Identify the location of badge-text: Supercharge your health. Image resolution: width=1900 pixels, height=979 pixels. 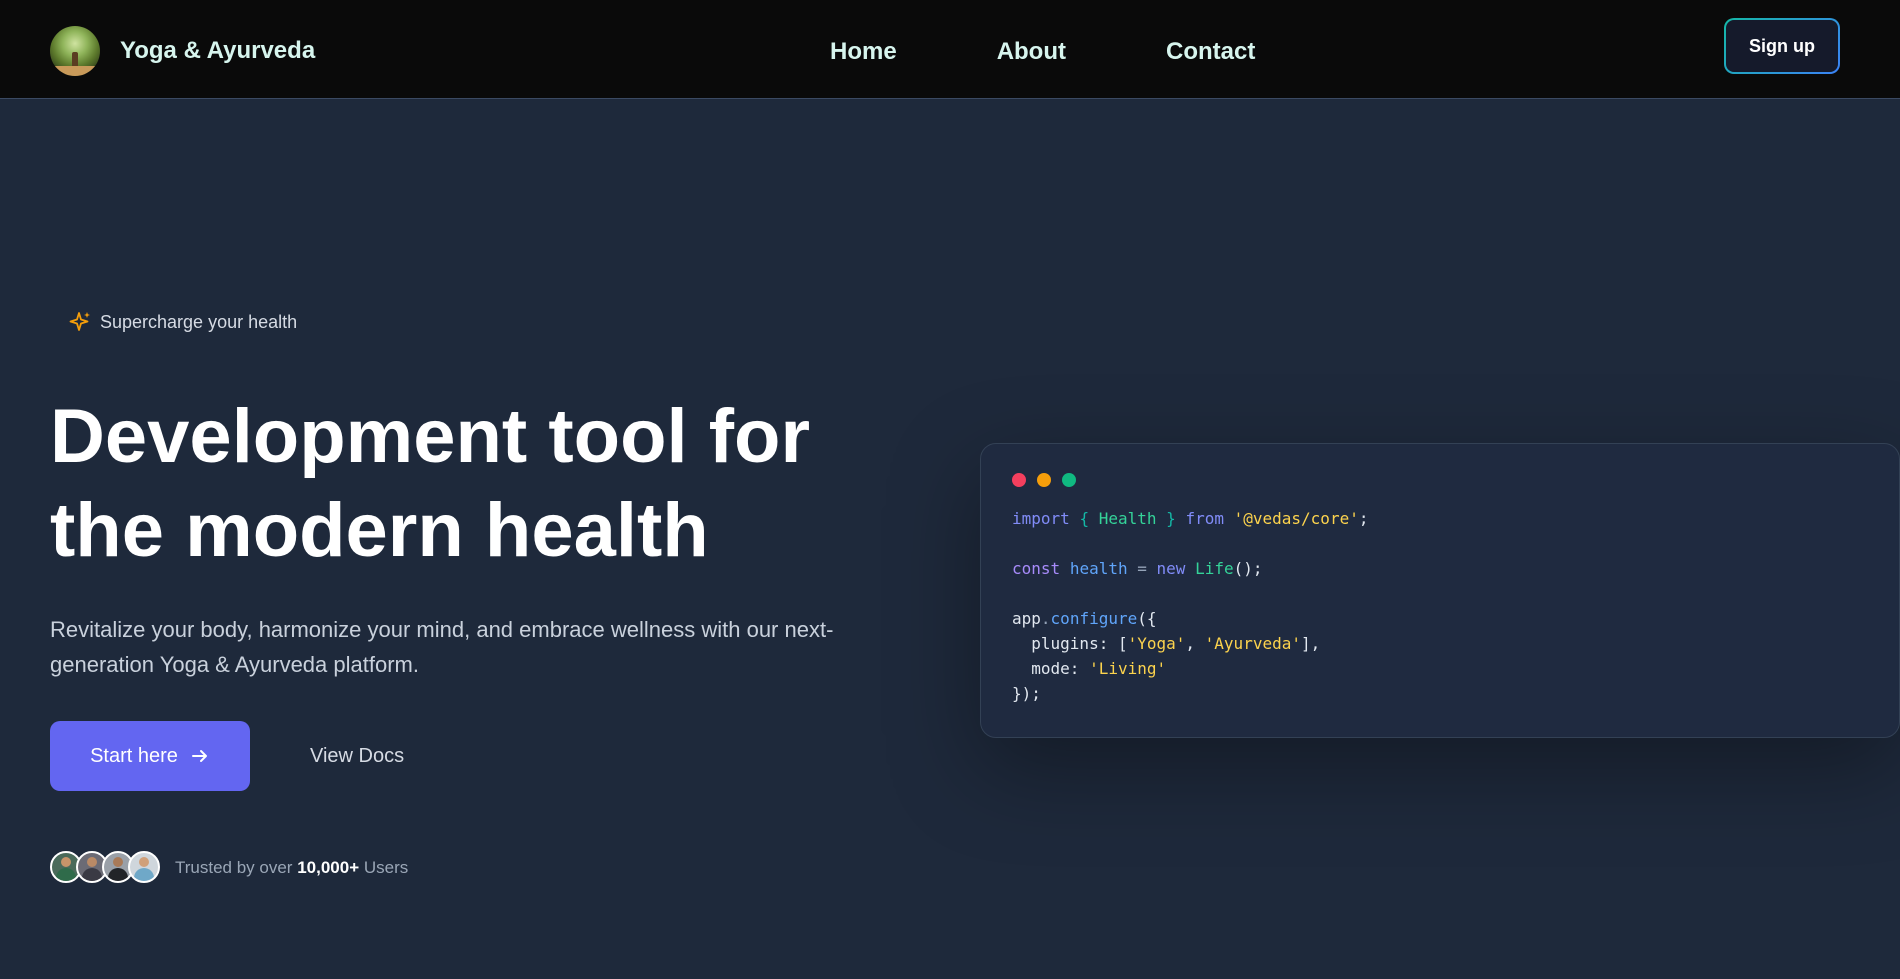
(199, 321).